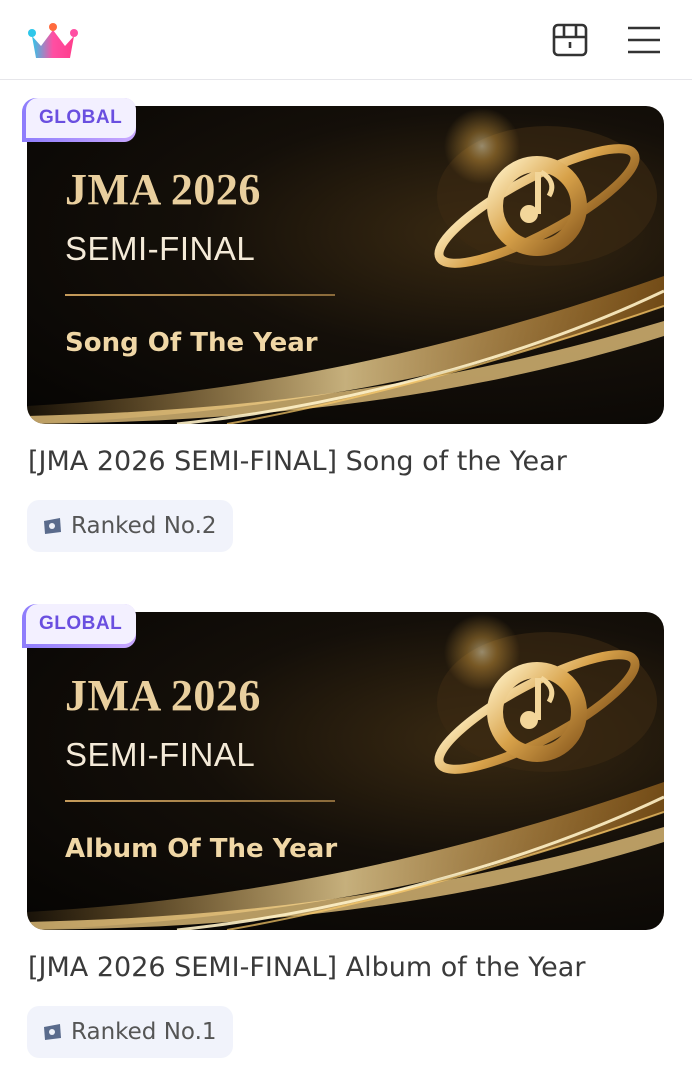 The image size is (692, 1080). I want to click on rank-chip: Ranked No.2, so click(130, 526).